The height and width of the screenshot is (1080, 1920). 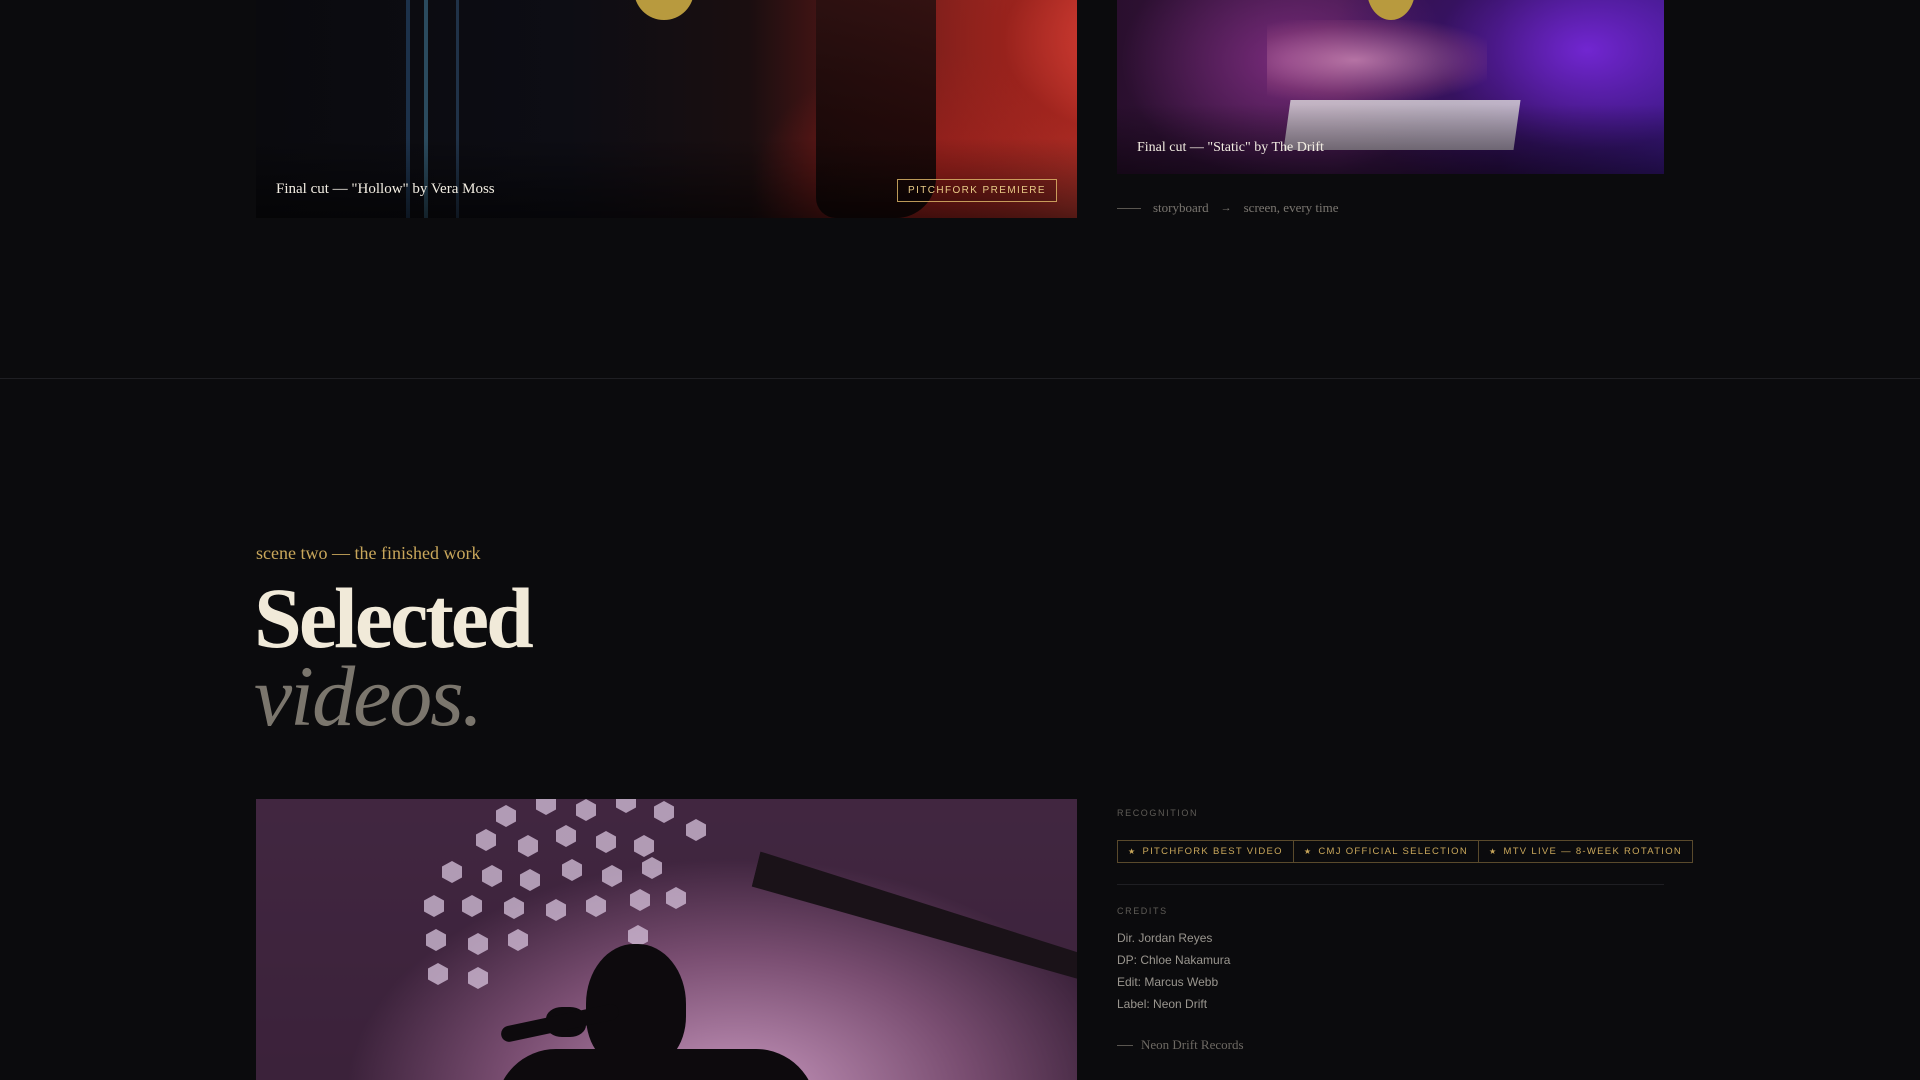 What do you see at coordinates (368, 553) in the screenshot?
I see `section-eyebrow: scene two — the finished work` at bounding box center [368, 553].